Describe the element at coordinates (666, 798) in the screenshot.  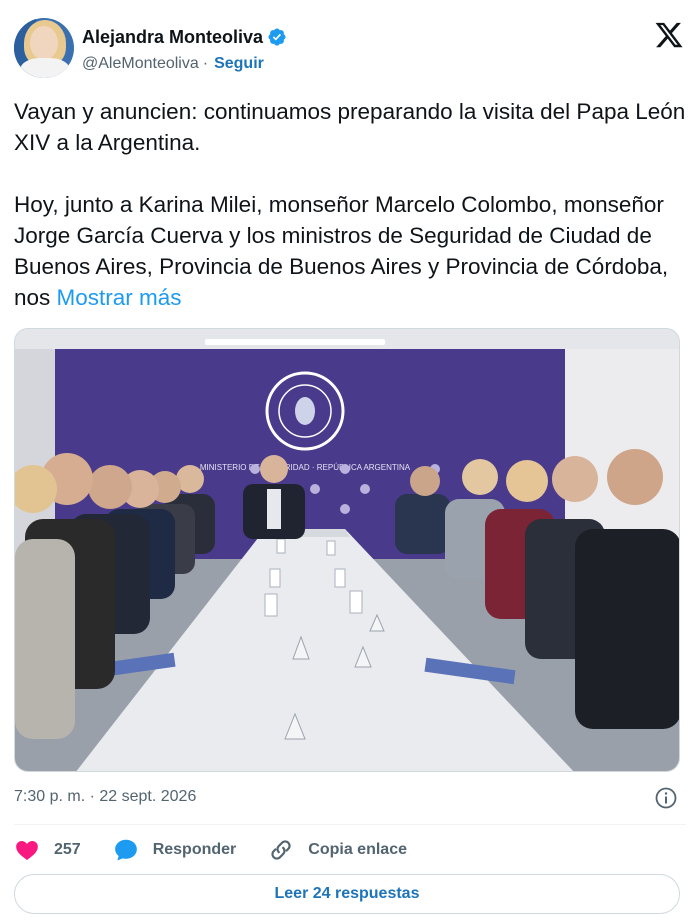
I see `info-icon` at that location.